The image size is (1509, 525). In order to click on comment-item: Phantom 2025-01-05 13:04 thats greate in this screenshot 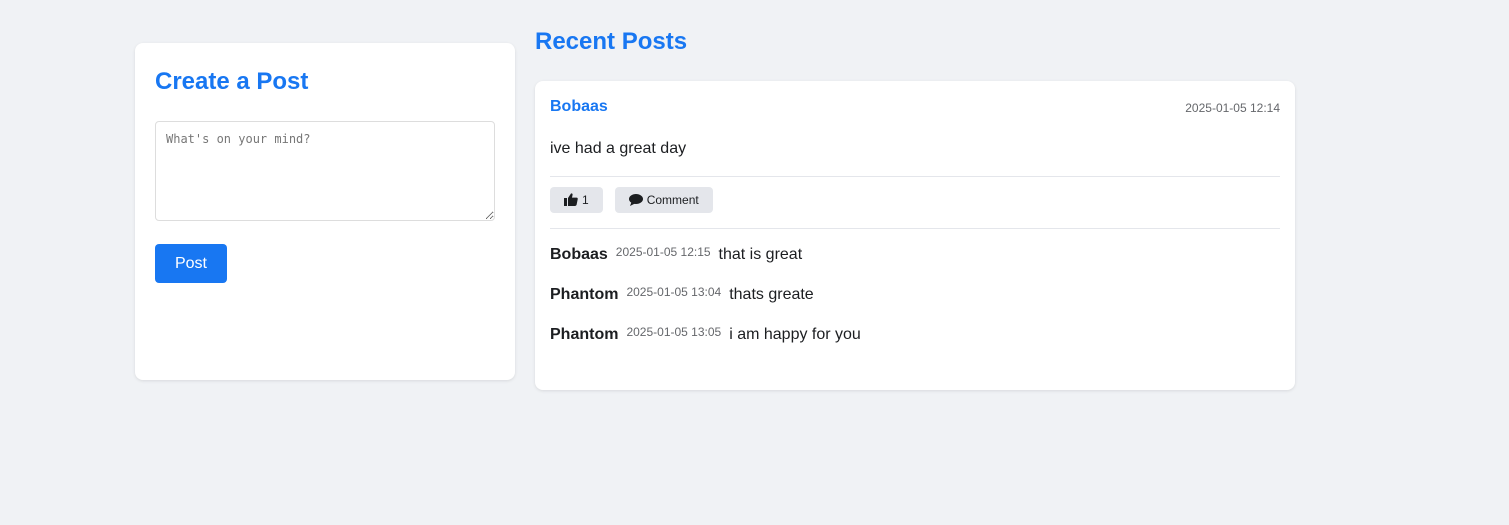, I will do `click(915, 305)`.